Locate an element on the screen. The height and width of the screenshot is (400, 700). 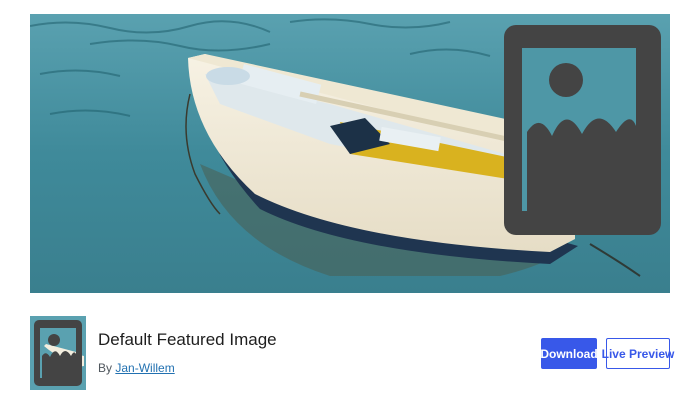
plugin-author: By Jan-Willem is located at coordinates (136, 368).